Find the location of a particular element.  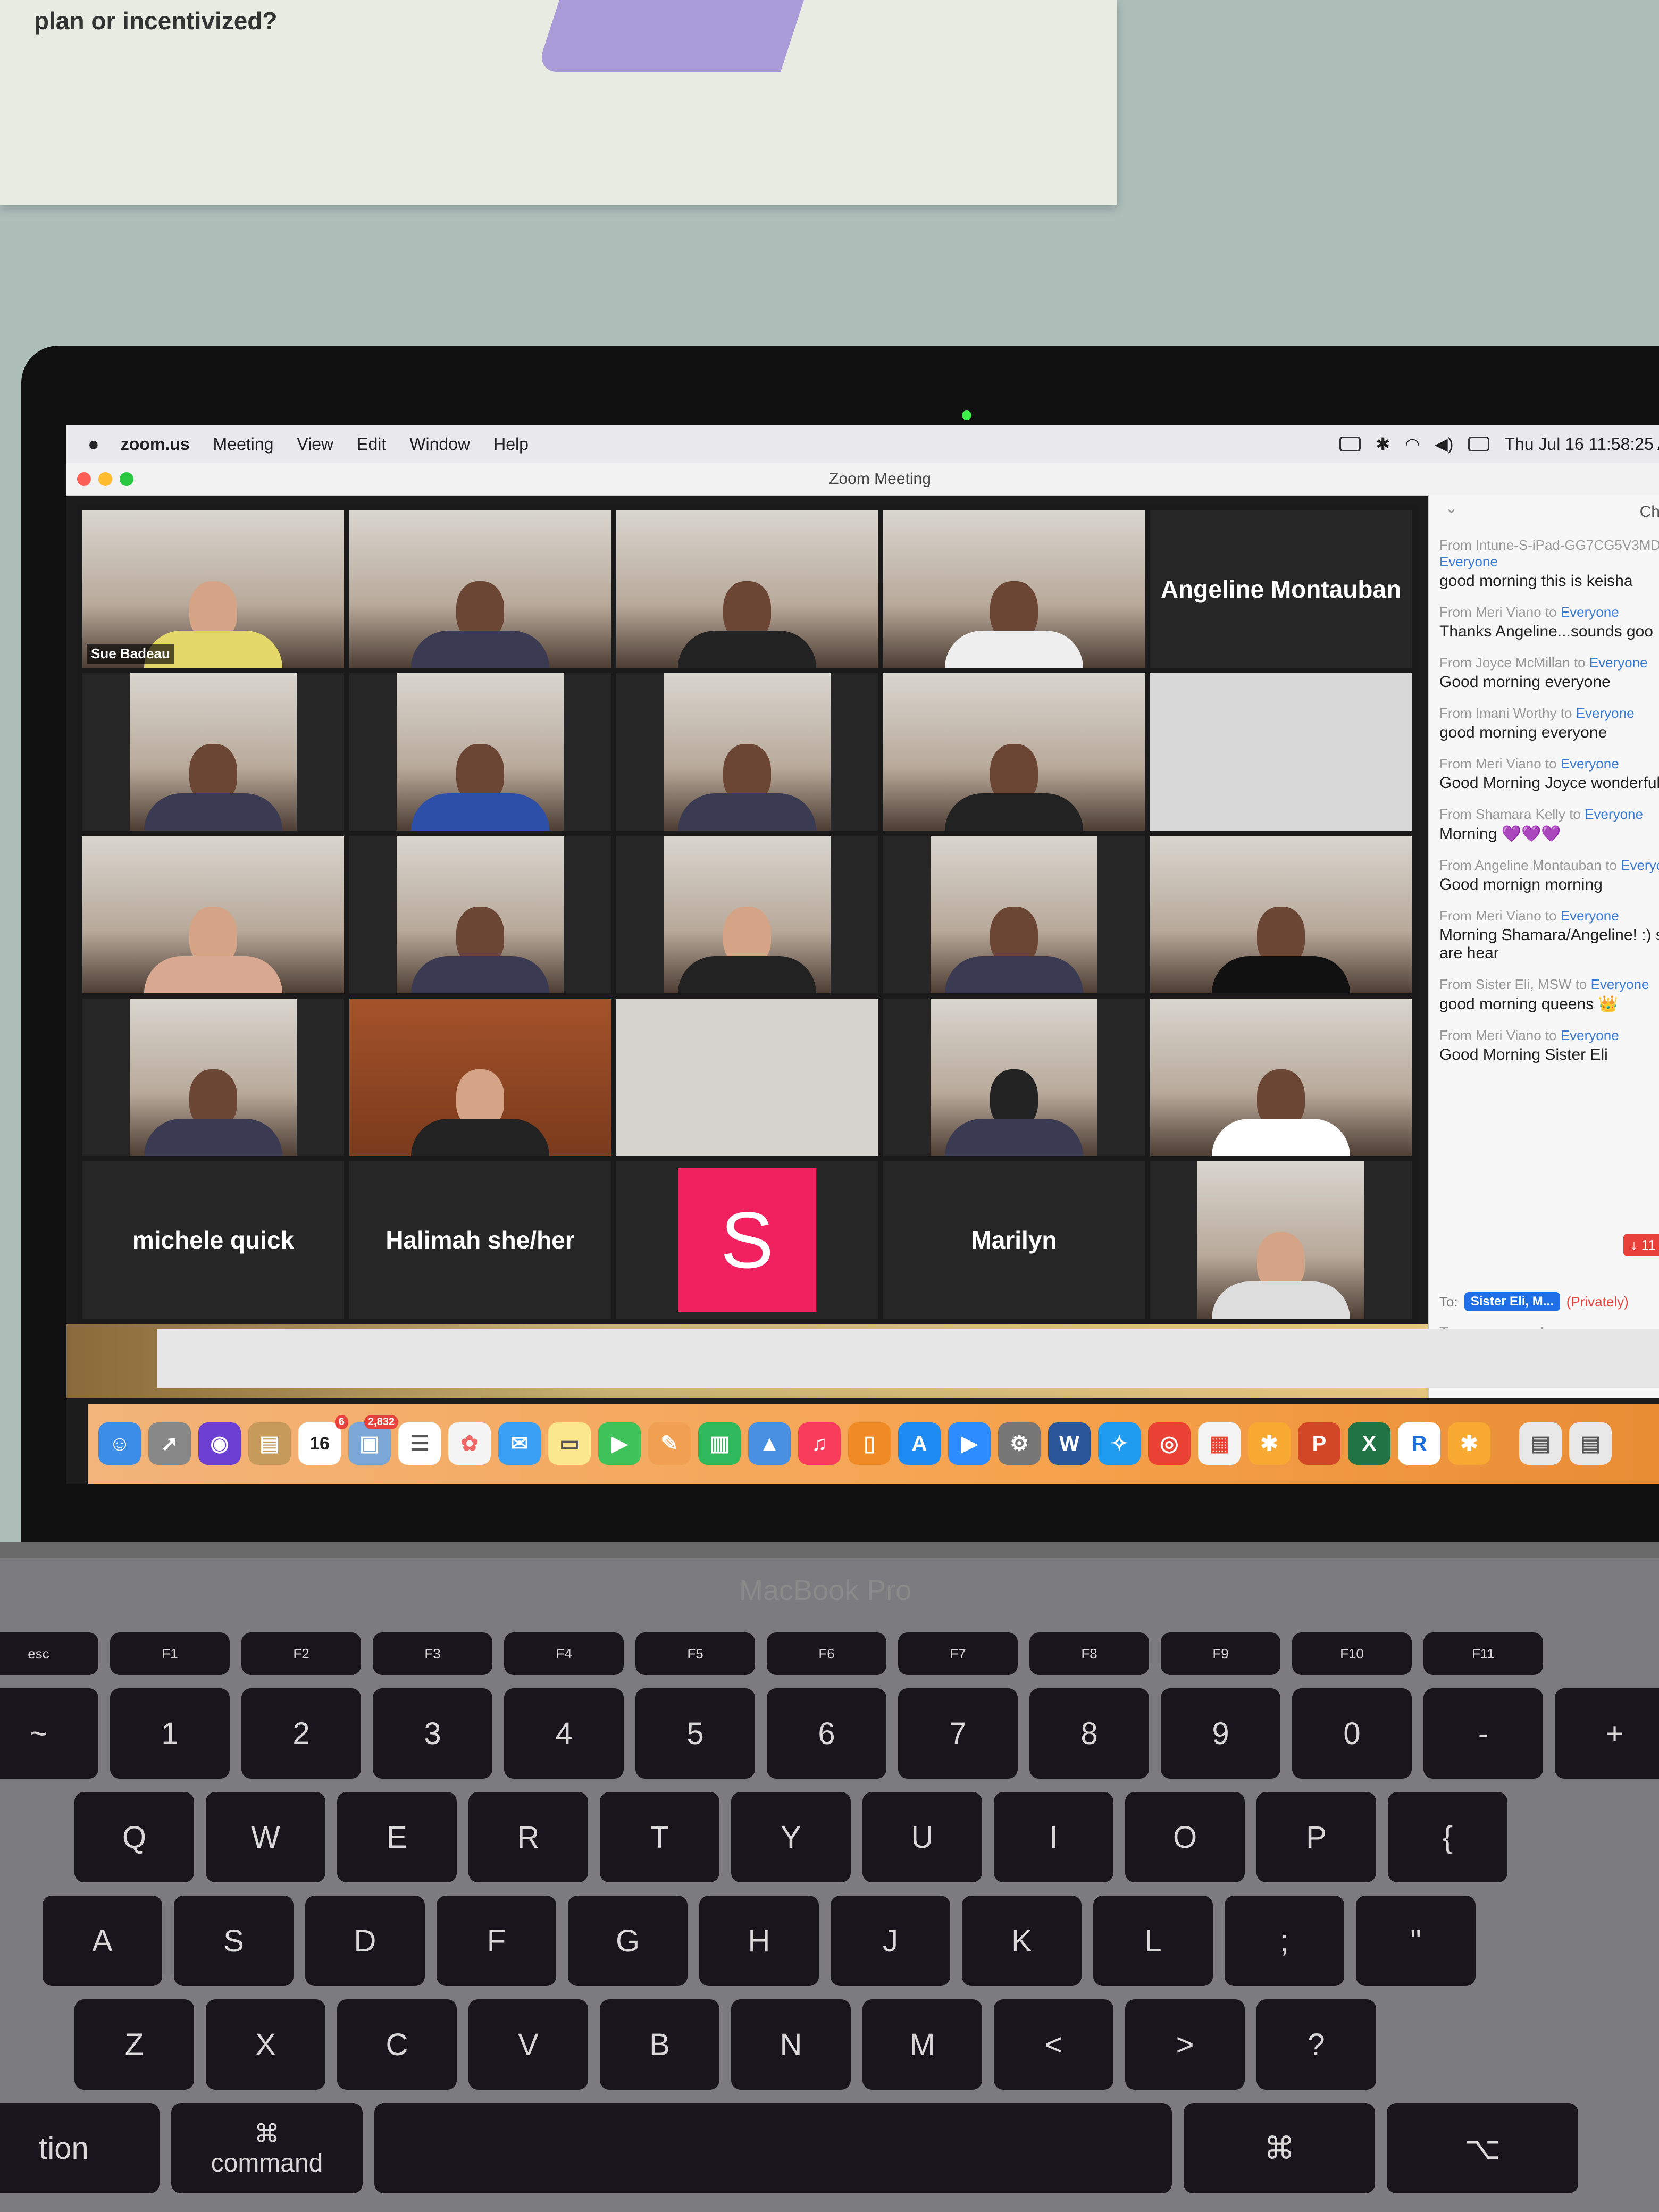

key: < is located at coordinates (1053, 2044).